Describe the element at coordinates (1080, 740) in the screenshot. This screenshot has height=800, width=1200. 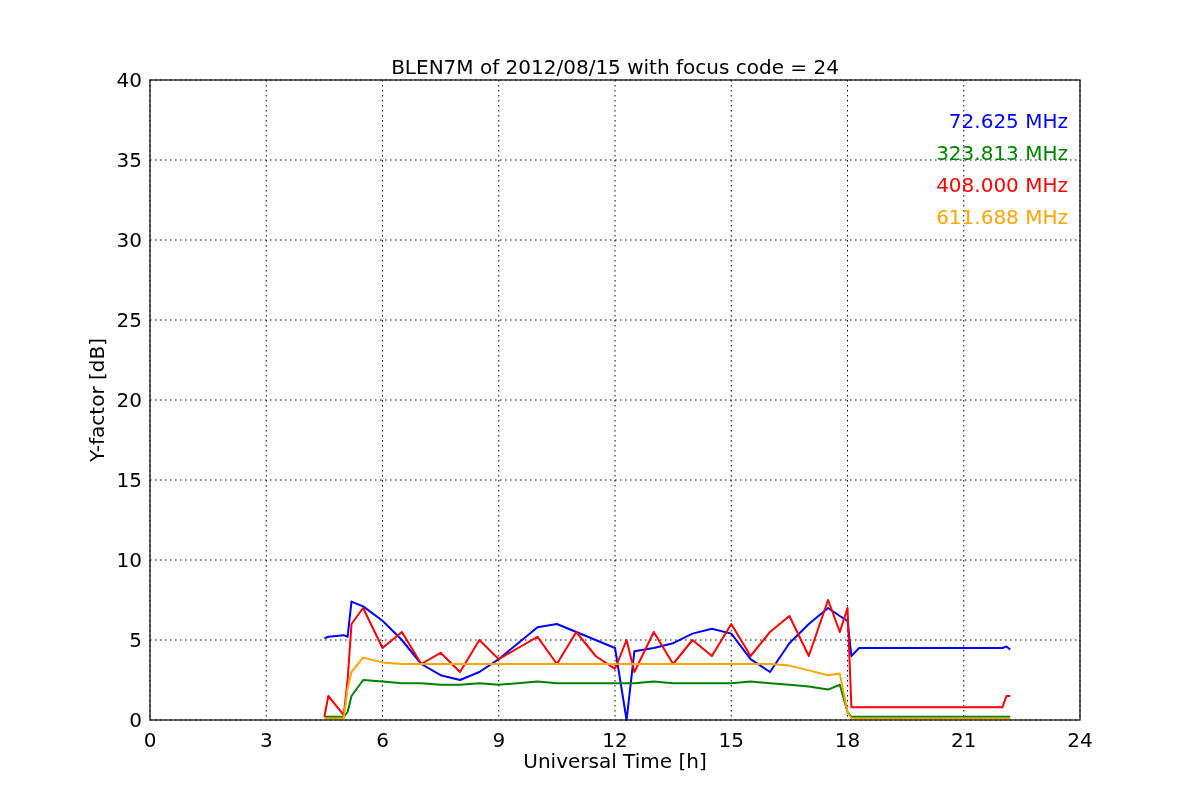
I see `x-tick-label: 24` at that location.